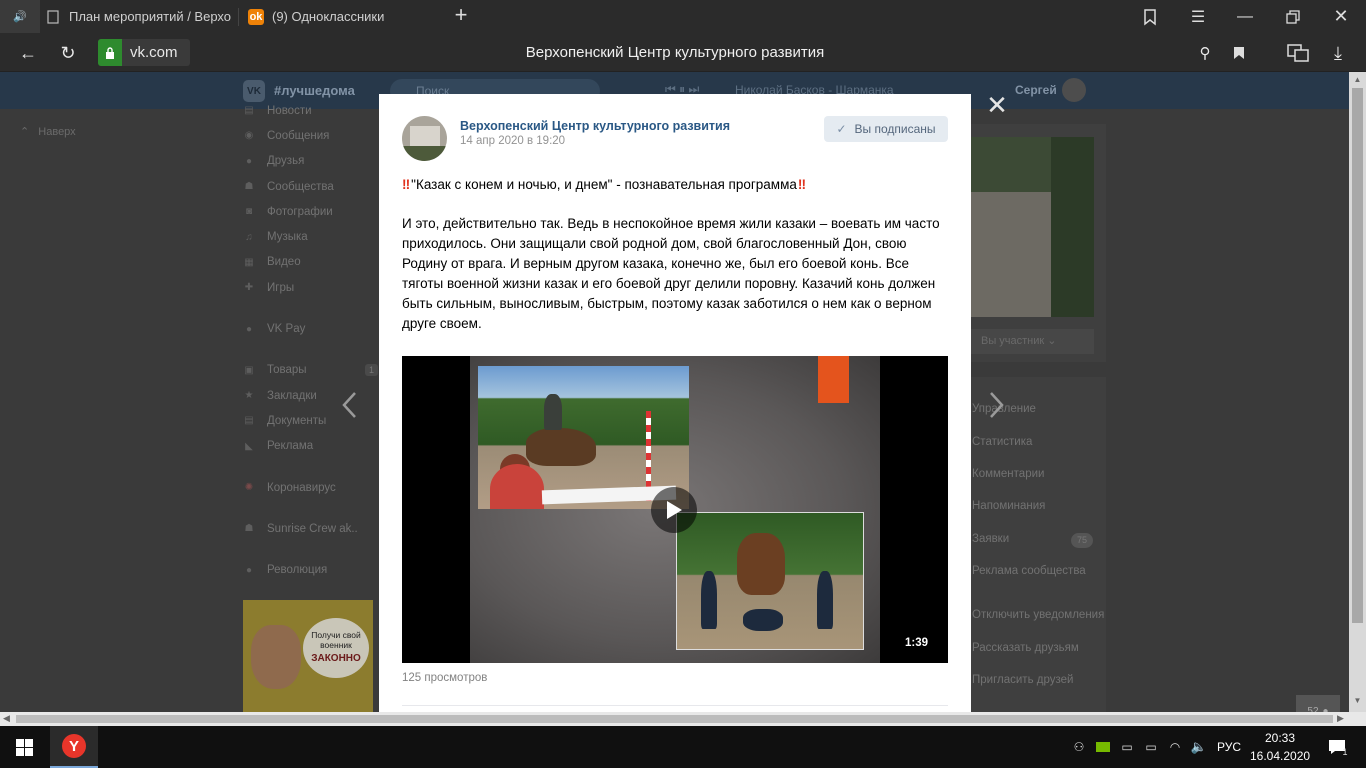 Image resolution: width=1366 pixels, height=768 pixels. I want to click on sidebar-item-goods: ▣ Товары 1, so click(310, 370).